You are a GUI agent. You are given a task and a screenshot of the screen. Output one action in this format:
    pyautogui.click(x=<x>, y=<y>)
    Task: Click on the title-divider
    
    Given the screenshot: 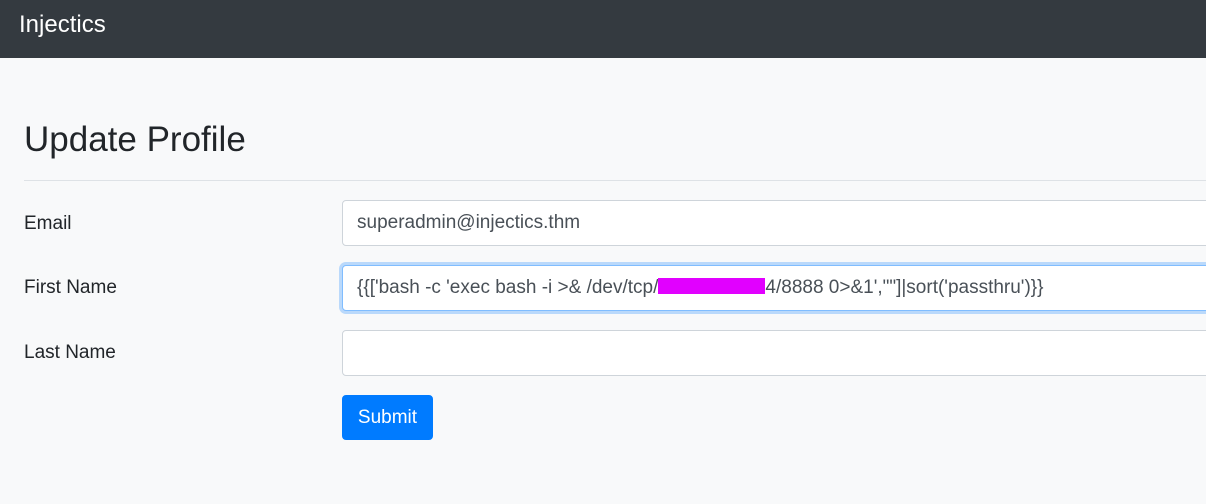 What is the action you would take?
    pyautogui.click(x=615, y=180)
    